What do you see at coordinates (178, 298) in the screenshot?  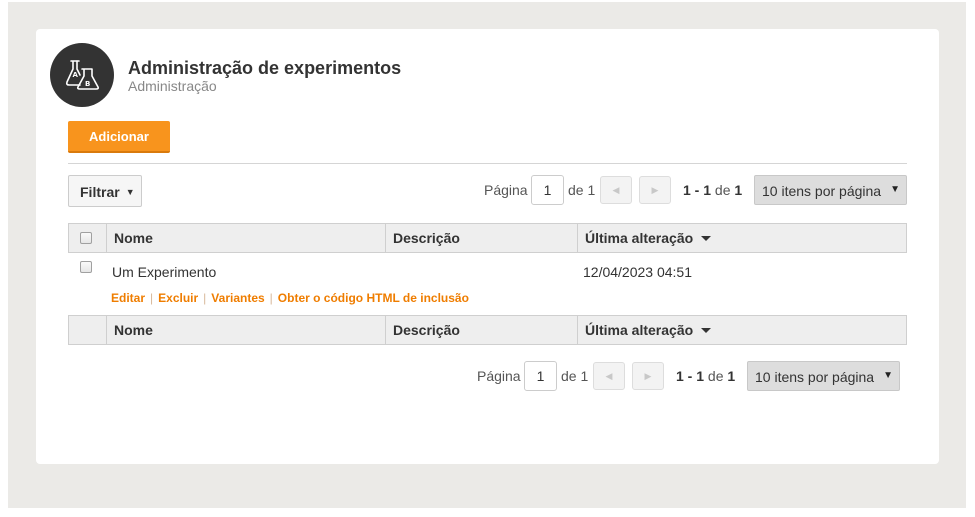 I see `delete-link: Excluir` at bounding box center [178, 298].